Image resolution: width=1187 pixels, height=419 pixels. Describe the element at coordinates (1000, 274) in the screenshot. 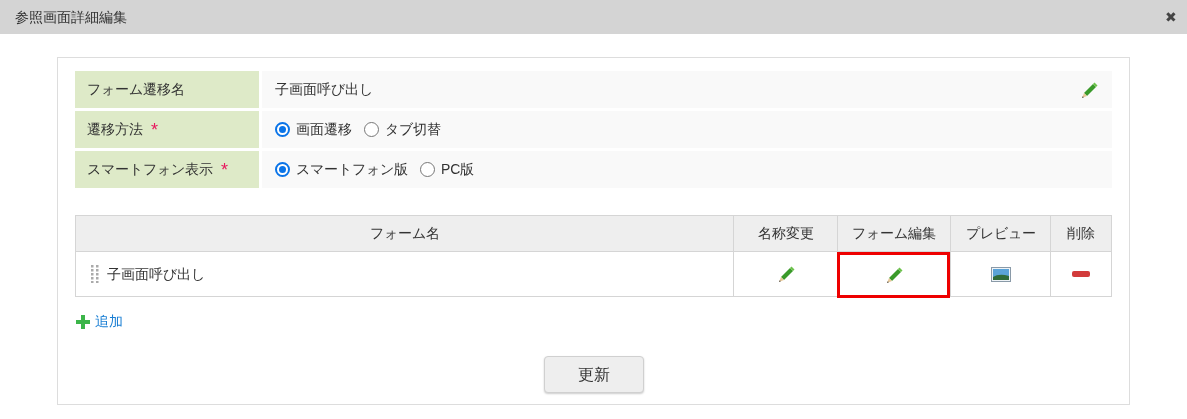

I see `image-icon` at that location.